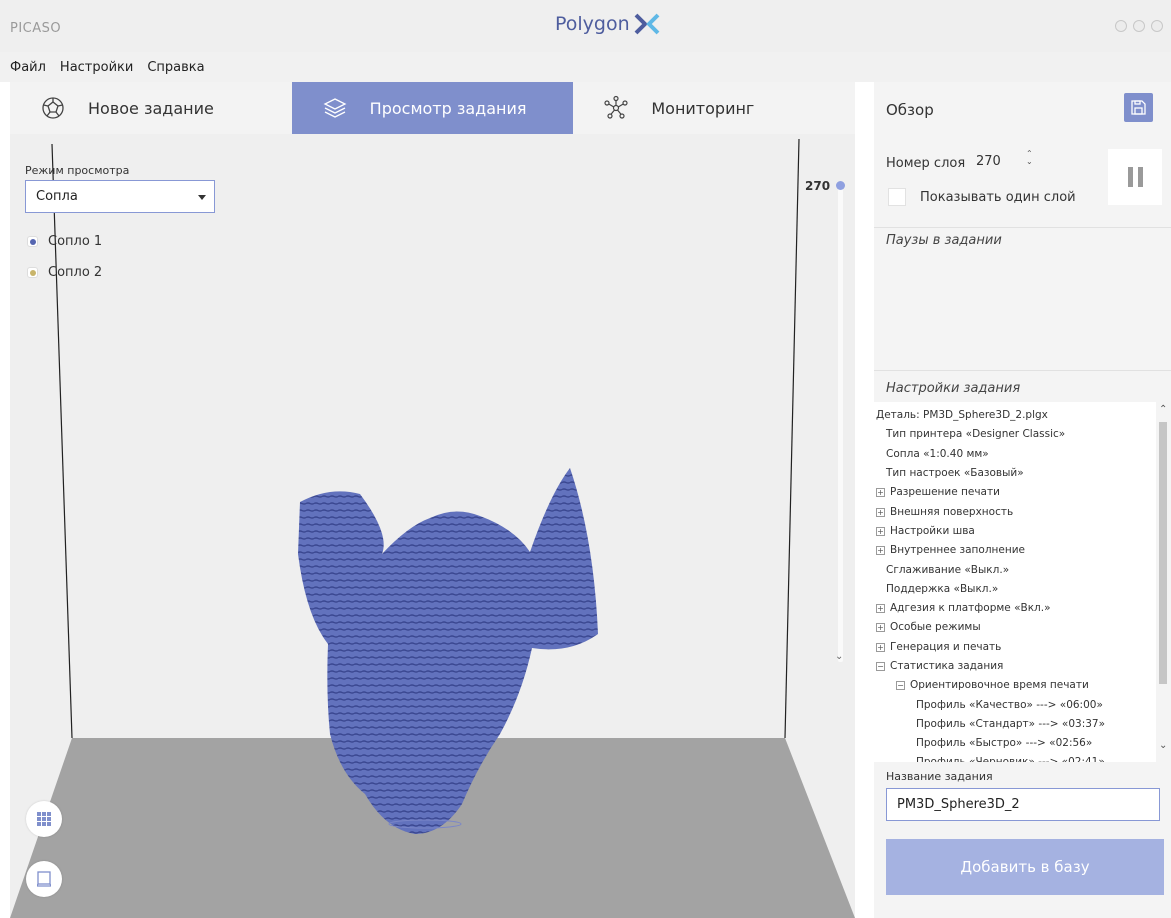 The height and width of the screenshot is (918, 1171). Describe the element at coordinates (1004, 743) in the screenshot. I see `tree-row-label: Профиль «Быстро» ---> «02:56»` at that location.